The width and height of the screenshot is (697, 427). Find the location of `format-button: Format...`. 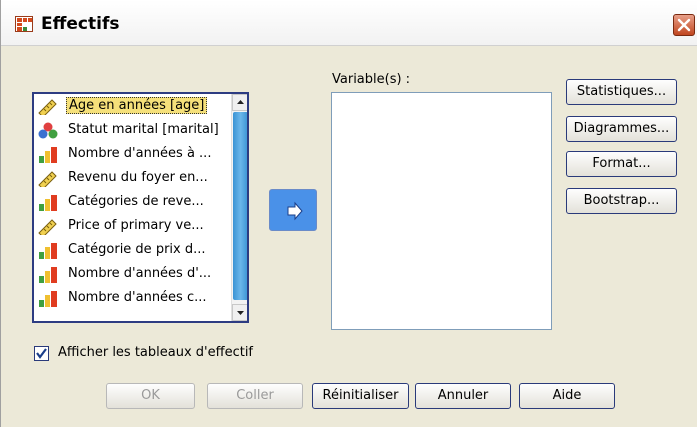

format-button: Format... is located at coordinates (621, 164).